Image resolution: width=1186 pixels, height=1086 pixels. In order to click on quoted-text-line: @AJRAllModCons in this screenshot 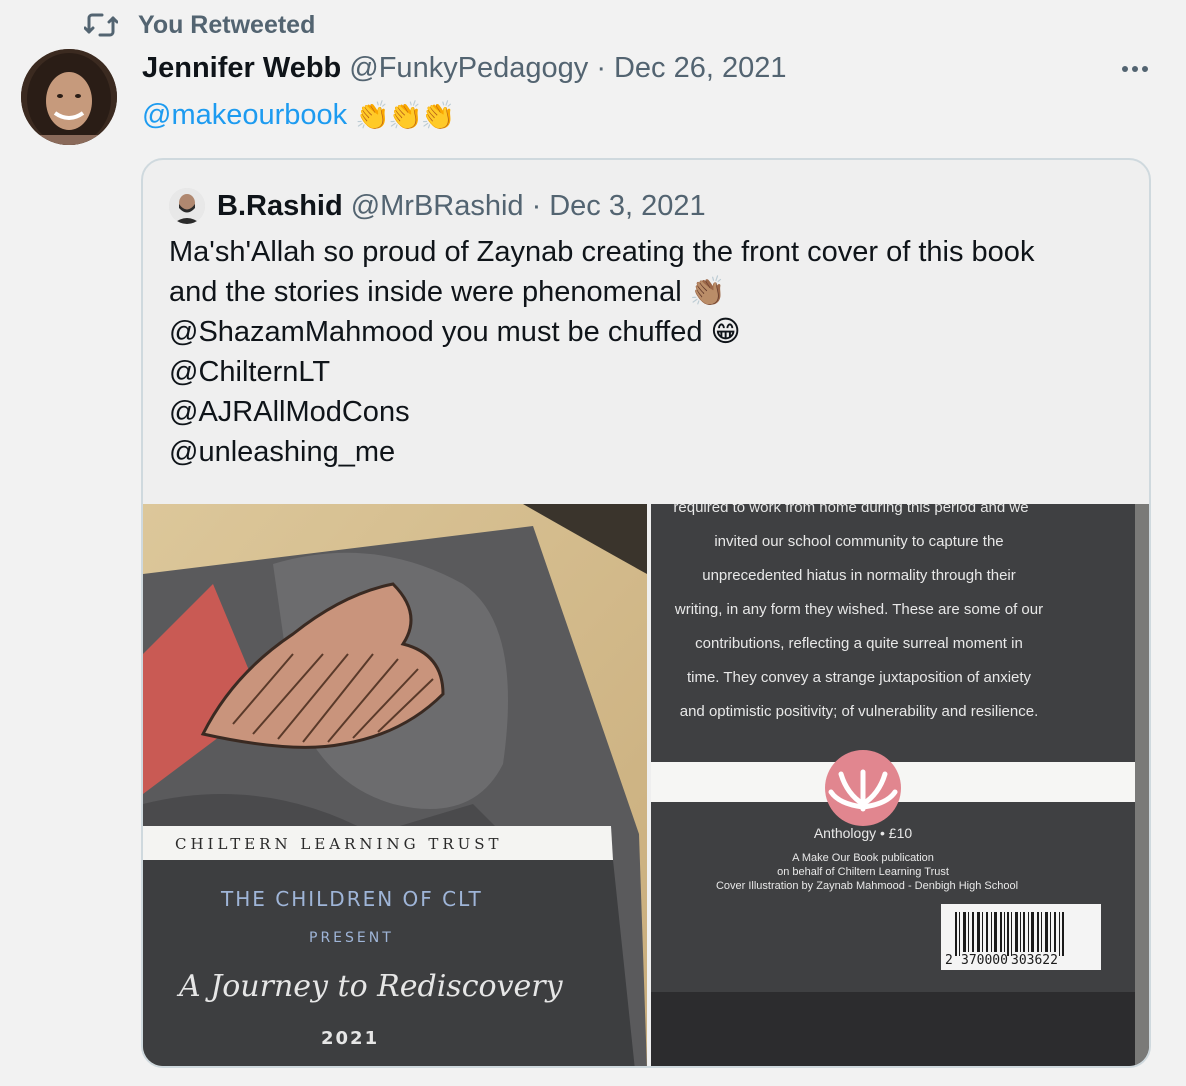, I will do `click(289, 412)`.